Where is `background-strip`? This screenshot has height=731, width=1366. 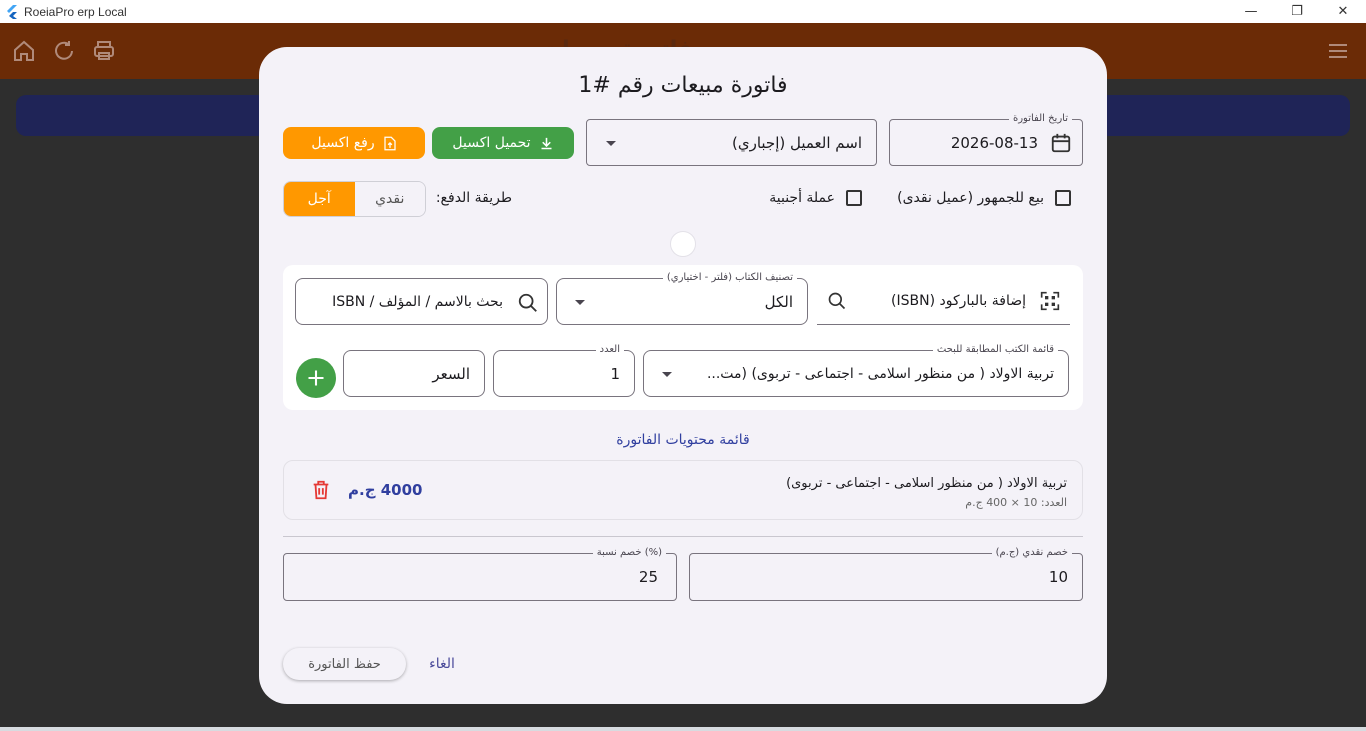
background-strip is located at coordinates (683, 729).